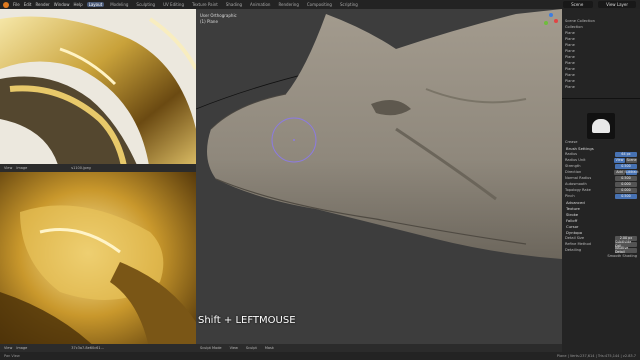 The width and height of the screenshot is (640, 360). I want to click on pinch-field: 0.500, so click(626, 196).